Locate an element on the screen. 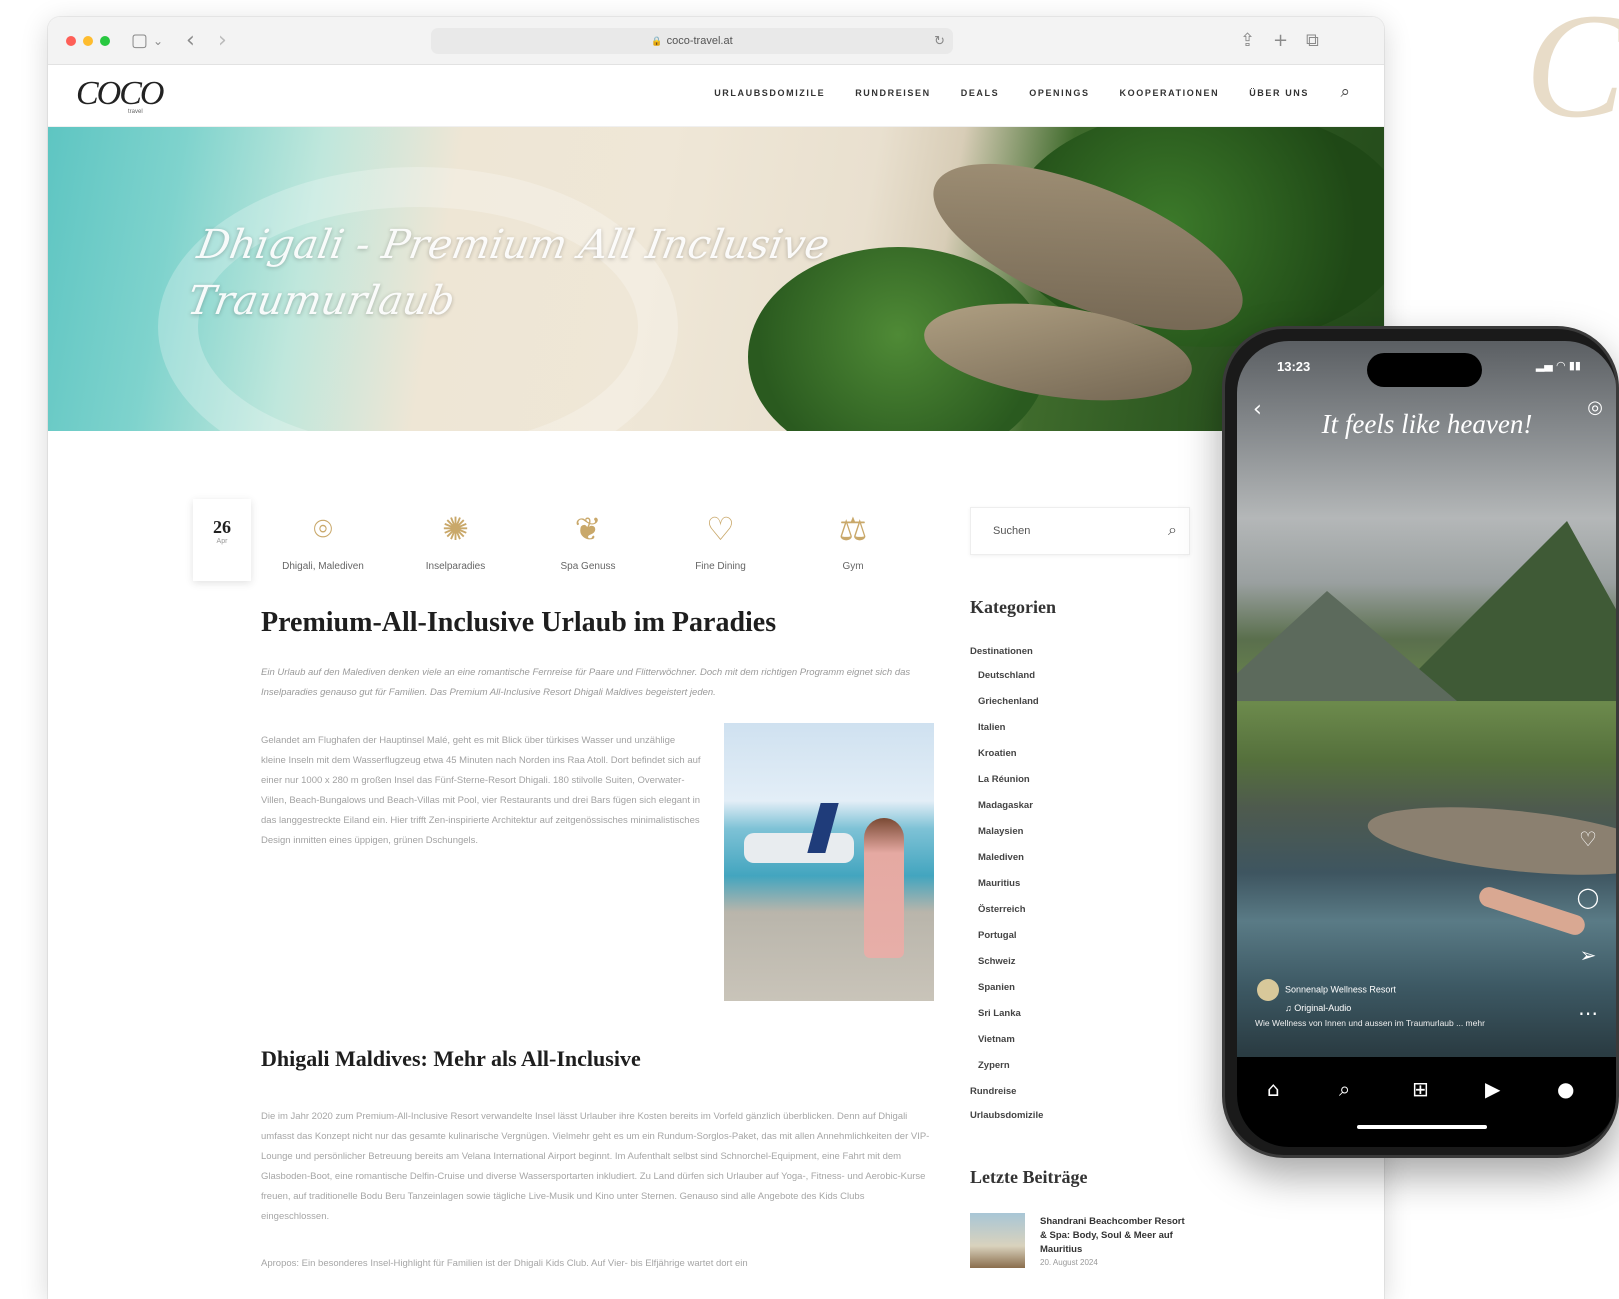  back-icon: ‹ is located at coordinates (190, 41).